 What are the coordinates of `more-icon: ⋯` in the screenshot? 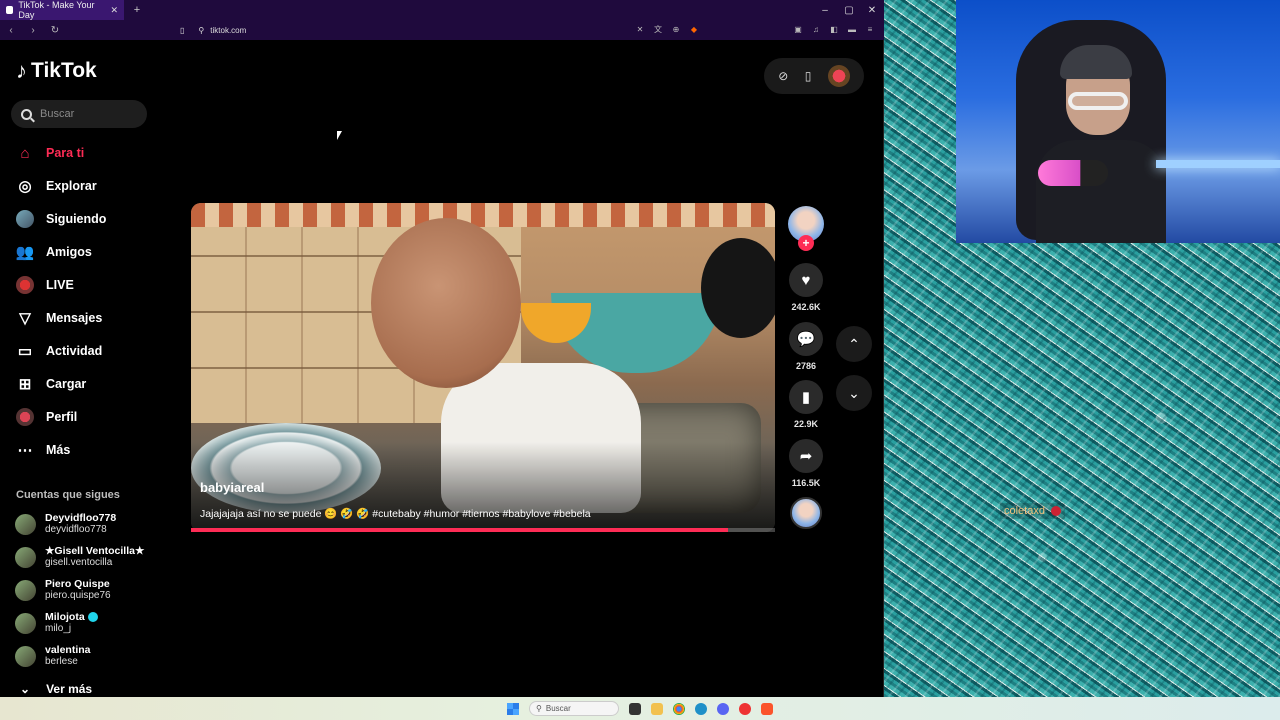 It's located at (25, 450).